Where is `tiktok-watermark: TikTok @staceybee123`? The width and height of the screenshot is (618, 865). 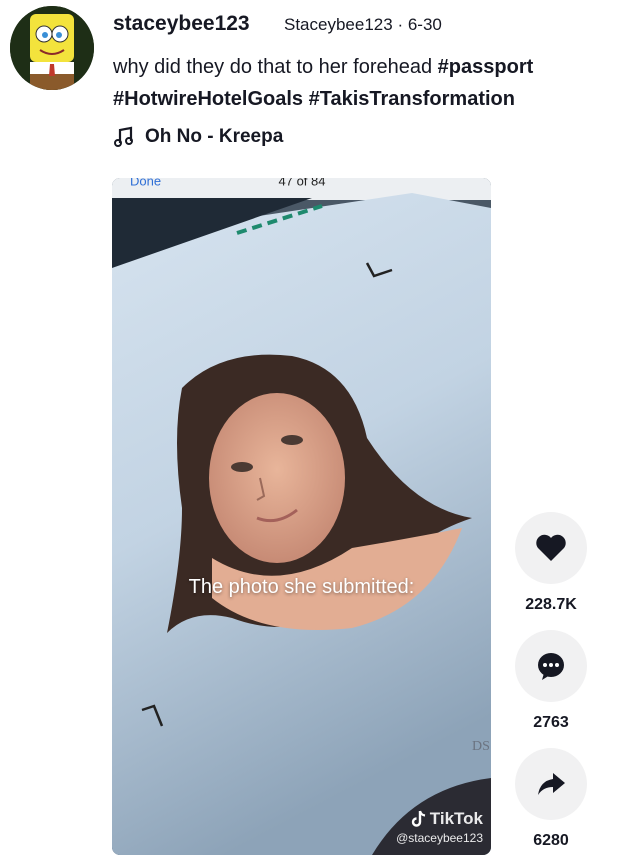
tiktok-watermark: TikTok @staceybee123 is located at coordinates (439, 827).